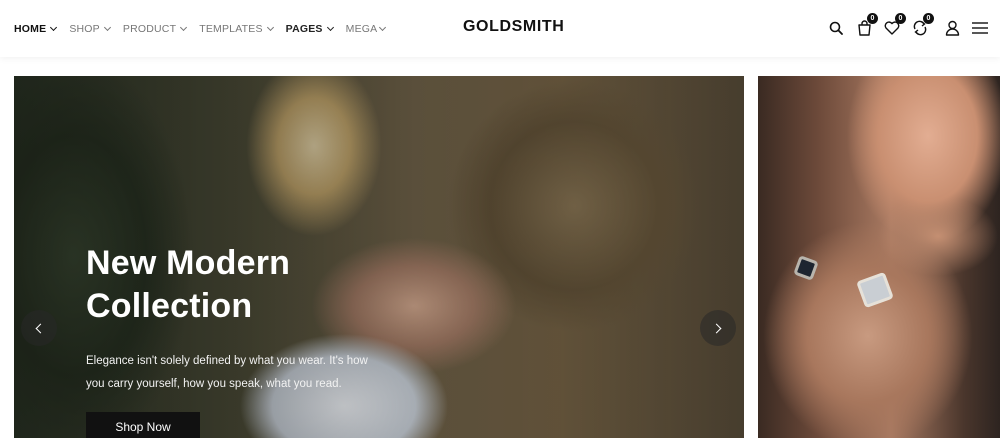 This screenshot has height=438, width=1000. I want to click on cart-count-badge: 0, so click(872, 18).